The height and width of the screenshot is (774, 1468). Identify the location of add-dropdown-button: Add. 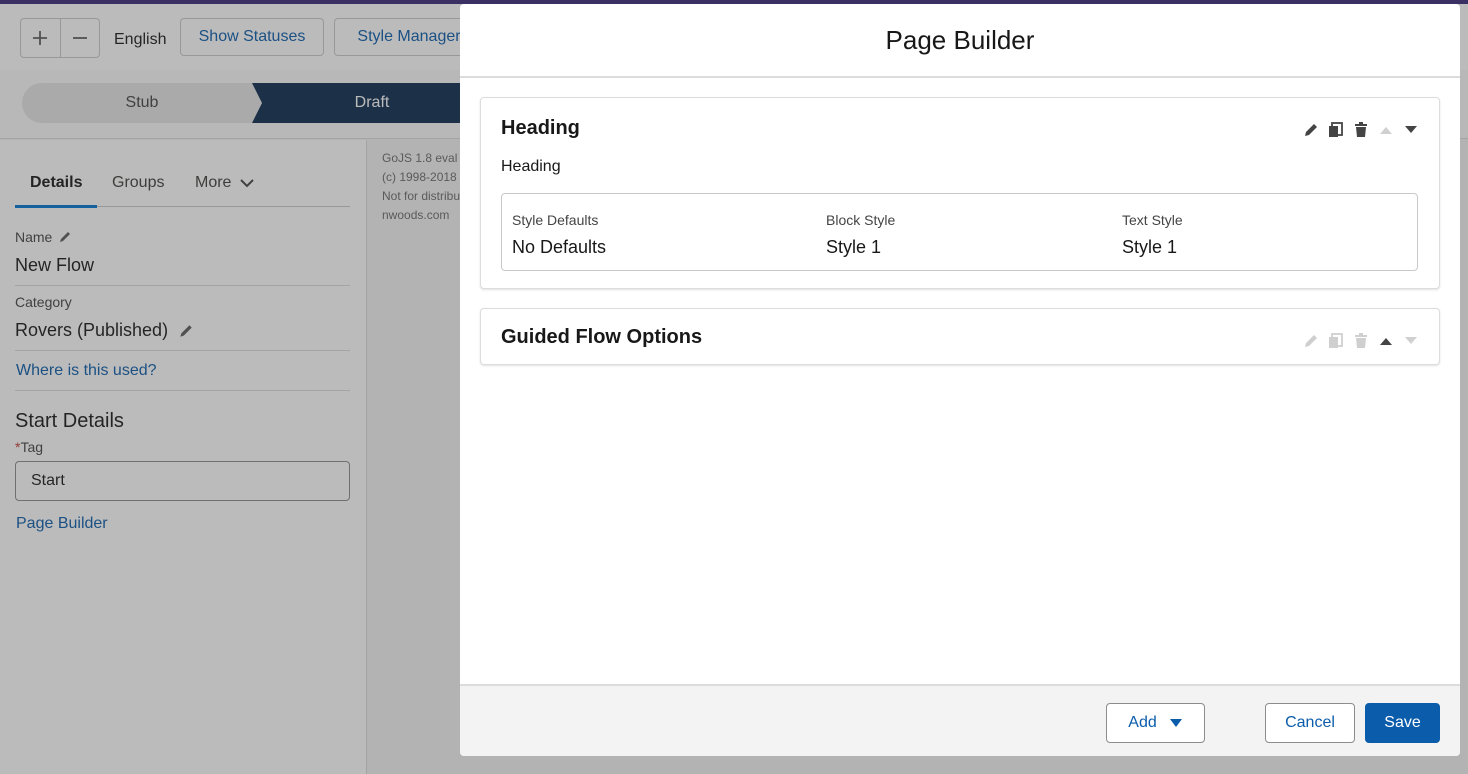
(1155, 723).